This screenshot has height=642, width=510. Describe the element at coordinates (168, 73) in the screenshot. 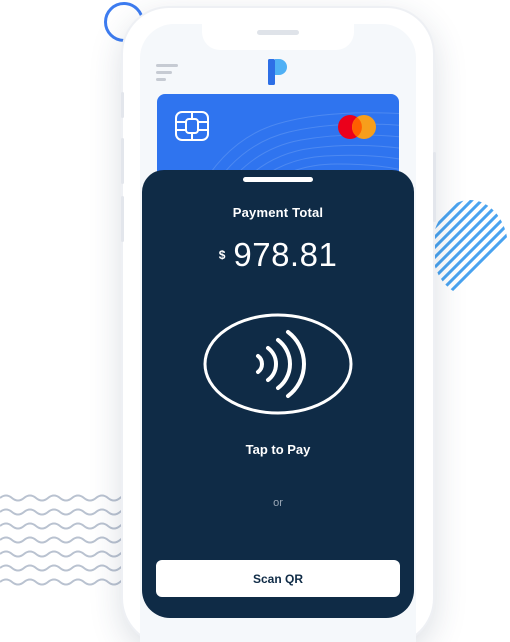

I see `hamburger-menu-icon` at that location.